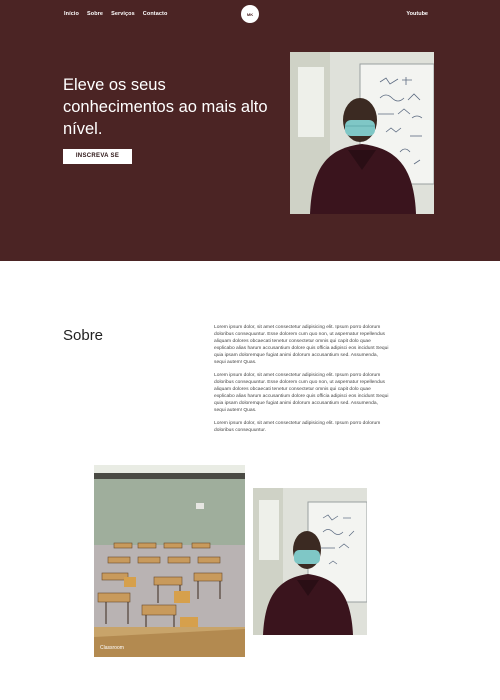 The height and width of the screenshot is (700, 500). I want to click on main-nav: Início Sobre Serviços Contacto, so click(115, 14).